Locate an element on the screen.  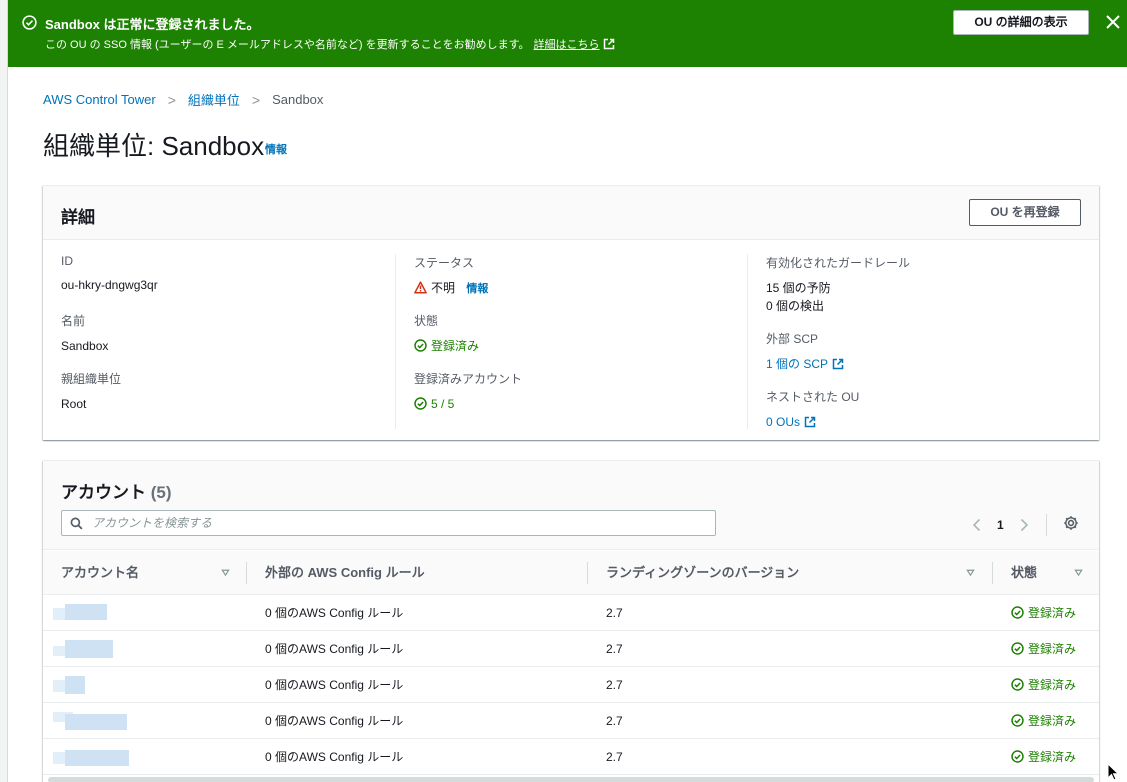
external-scp-link: 1 個の SCP is located at coordinates (838, 364).